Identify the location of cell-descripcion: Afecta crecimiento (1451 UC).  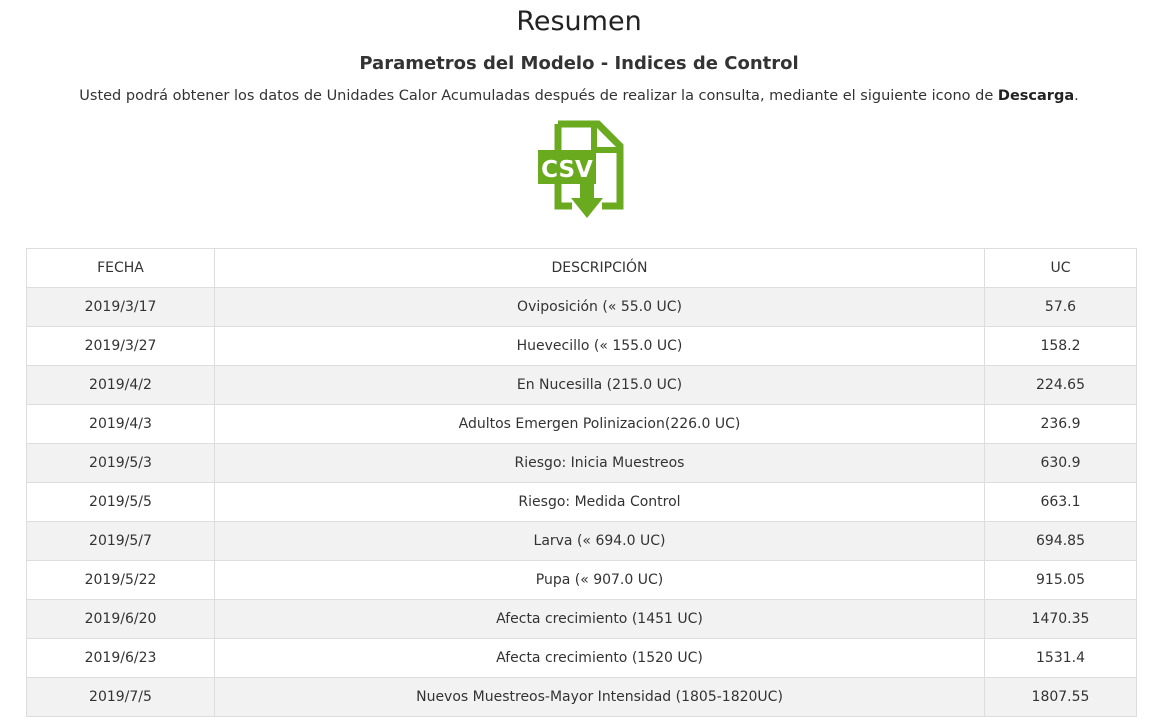
(599, 619).